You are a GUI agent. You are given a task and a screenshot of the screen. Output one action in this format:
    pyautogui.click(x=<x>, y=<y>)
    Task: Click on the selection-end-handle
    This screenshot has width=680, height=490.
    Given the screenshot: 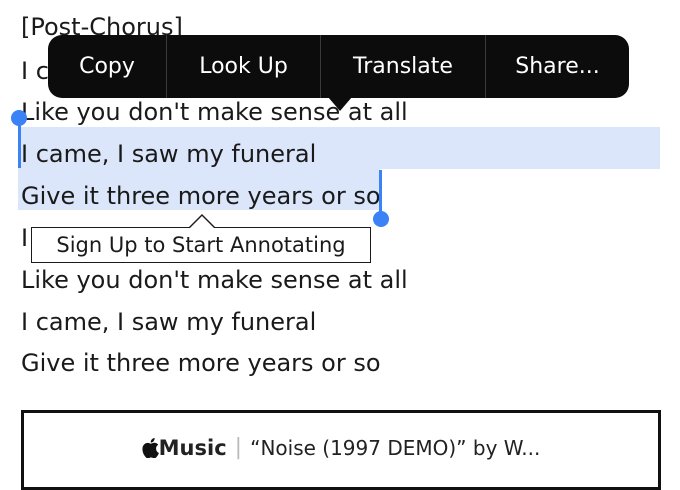 What is the action you would take?
    pyautogui.click(x=381, y=219)
    